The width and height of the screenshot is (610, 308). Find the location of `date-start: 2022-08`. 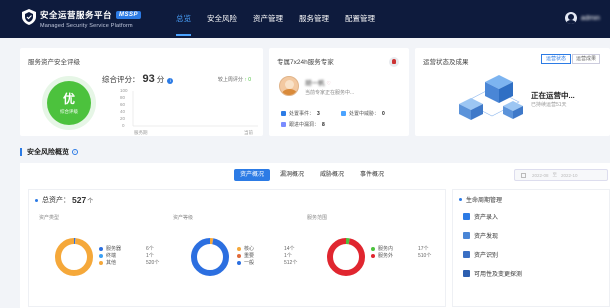

date-start: 2022-08 is located at coordinates (540, 175).